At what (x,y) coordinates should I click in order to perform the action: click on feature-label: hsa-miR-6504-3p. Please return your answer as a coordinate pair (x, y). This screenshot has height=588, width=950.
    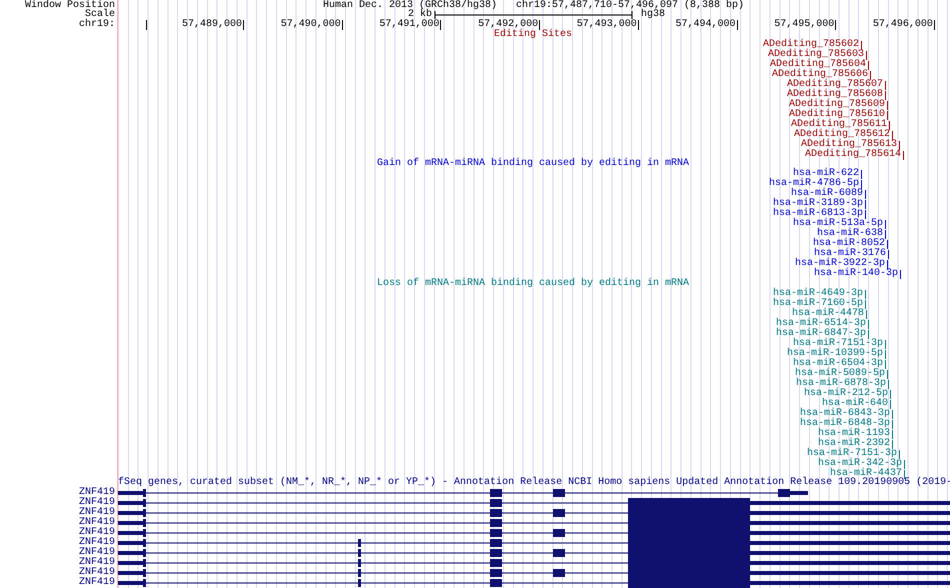
    Looking at the image, I should click on (837, 364).